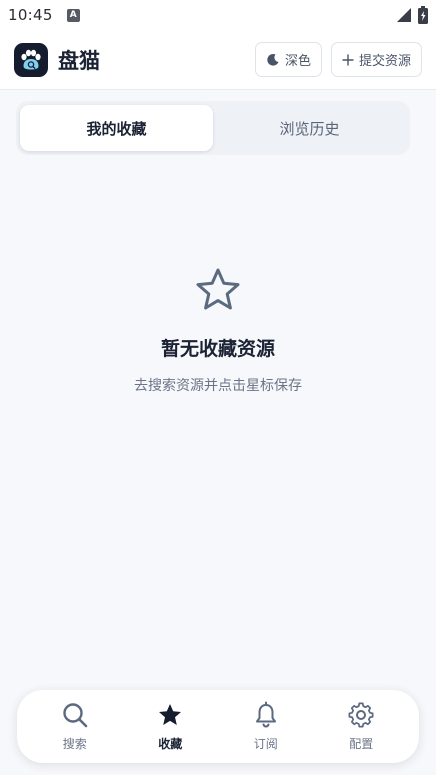  I want to click on search-icon, so click(75, 715).